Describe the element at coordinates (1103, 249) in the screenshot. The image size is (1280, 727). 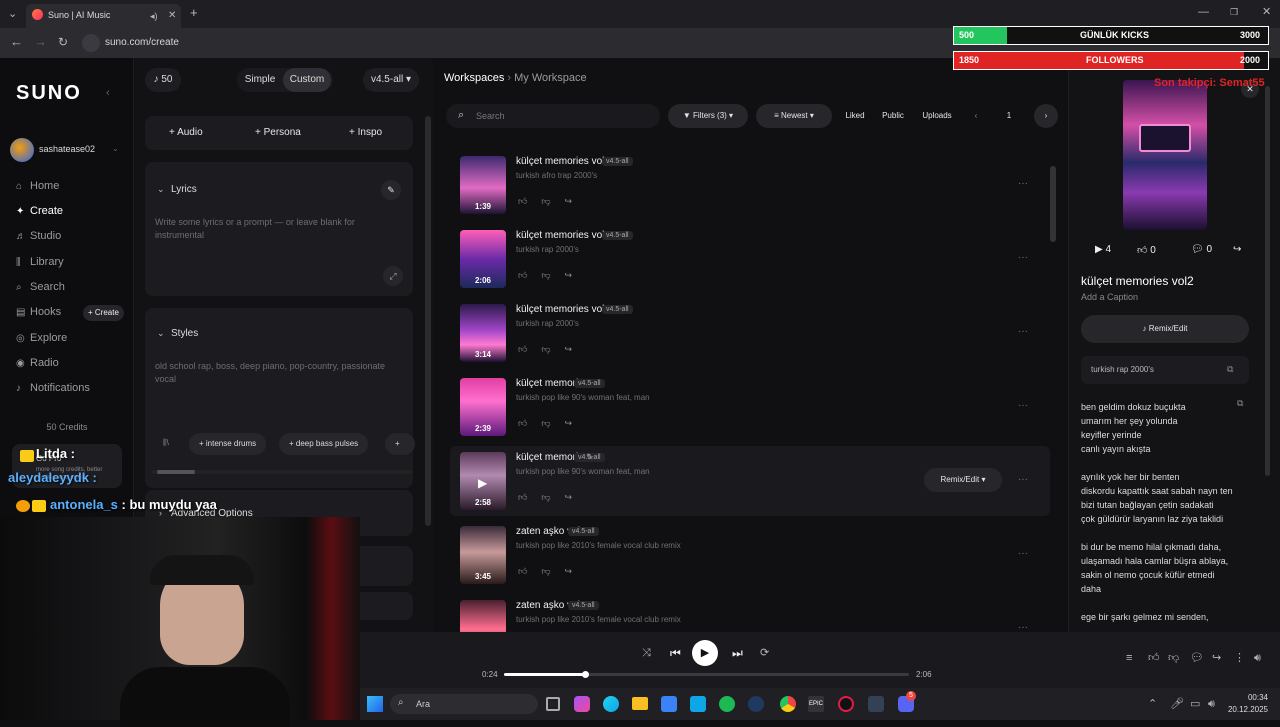
I see `play-count: ▶ 4` at that location.